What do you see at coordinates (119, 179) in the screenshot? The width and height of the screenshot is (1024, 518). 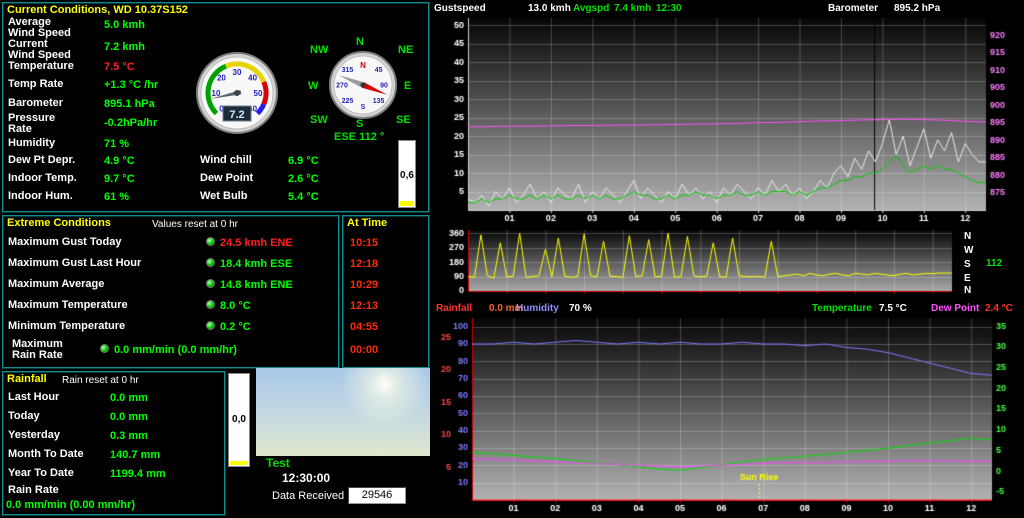 I see `indoor-temp-value: 9.7 °C` at bounding box center [119, 179].